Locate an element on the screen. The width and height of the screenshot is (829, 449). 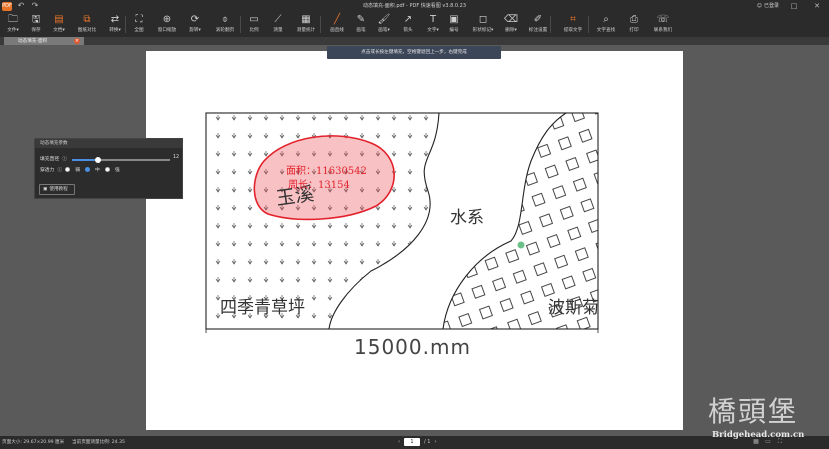
mouse-icon: ⌽ is located at coordinates (225, 19).